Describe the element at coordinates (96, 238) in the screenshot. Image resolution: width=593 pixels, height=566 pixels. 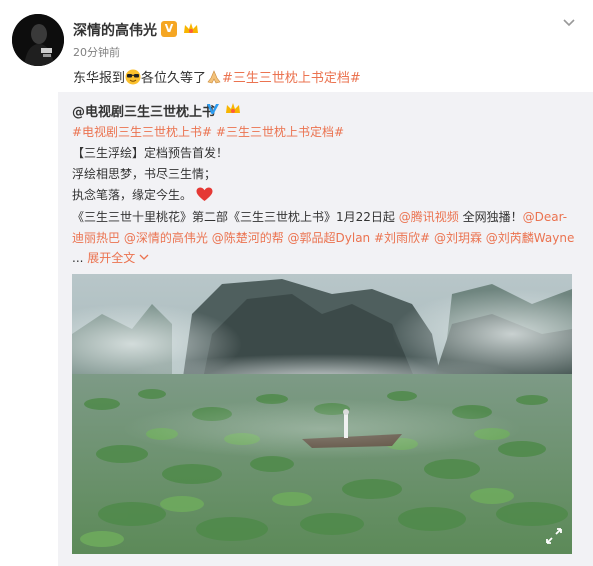
I see `mention-dilireba: 迪丽热巴` at that location.